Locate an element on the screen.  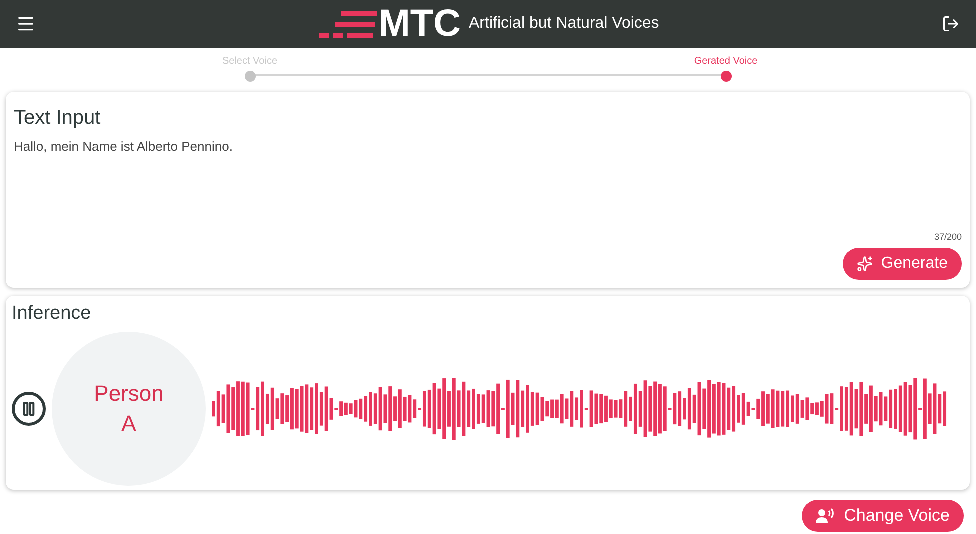
pause-icon is located at coordinates (29, 408).